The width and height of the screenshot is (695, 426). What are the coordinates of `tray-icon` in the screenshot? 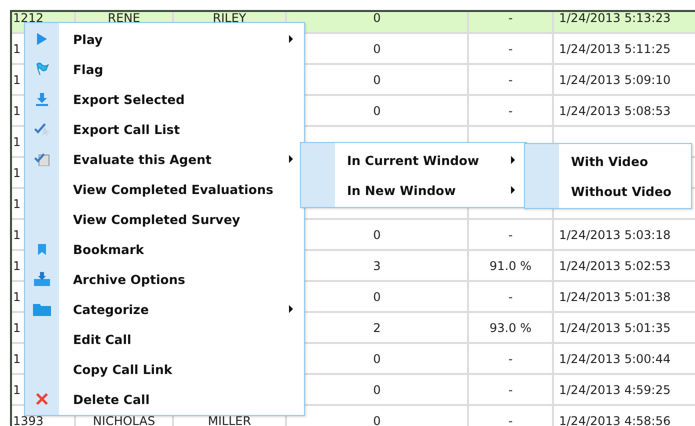 It's located at (42, 279).